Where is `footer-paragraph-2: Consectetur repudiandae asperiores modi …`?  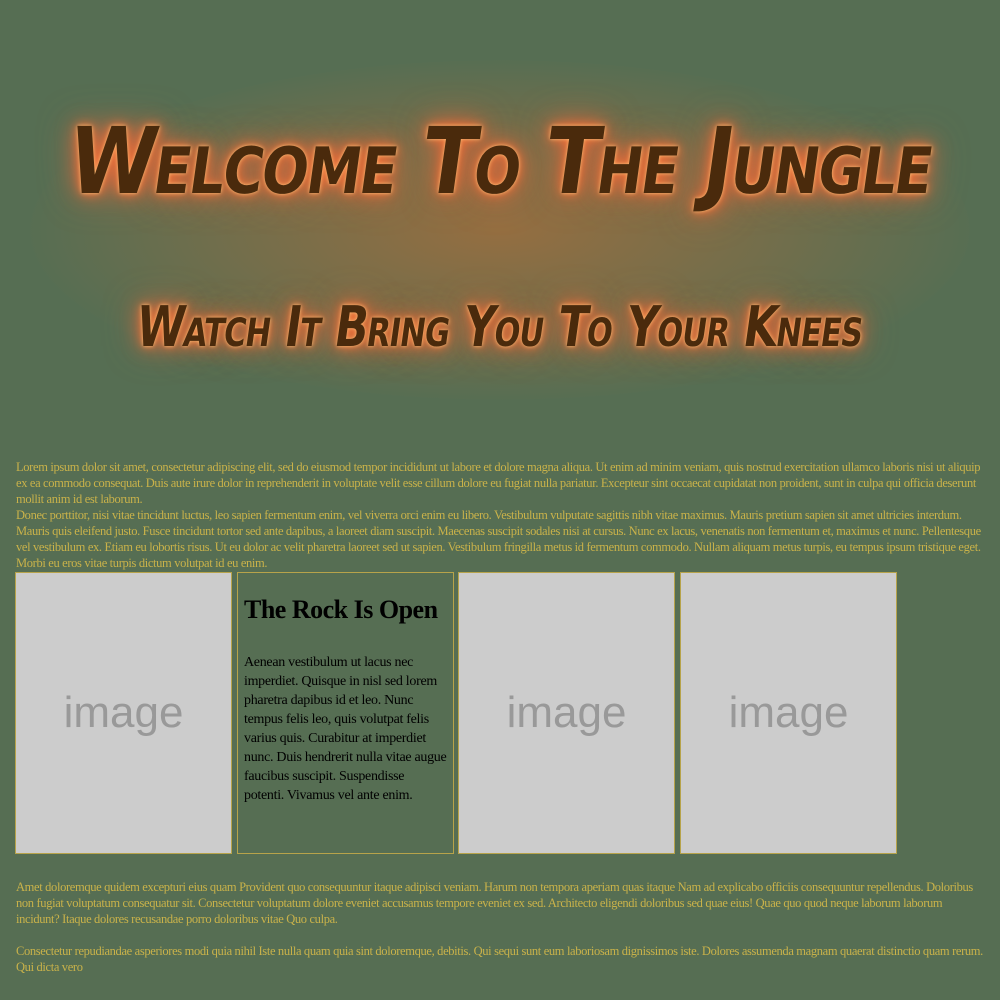 footer-paragraph-2: Consectetur repudiandae asperiores modi … is located at coordinates (499, 959).